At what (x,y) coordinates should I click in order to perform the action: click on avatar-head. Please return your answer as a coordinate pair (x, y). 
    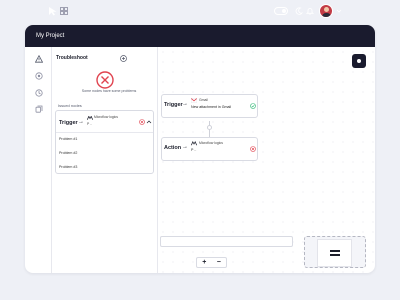
    Looking at the image, I should click on (326, 9).